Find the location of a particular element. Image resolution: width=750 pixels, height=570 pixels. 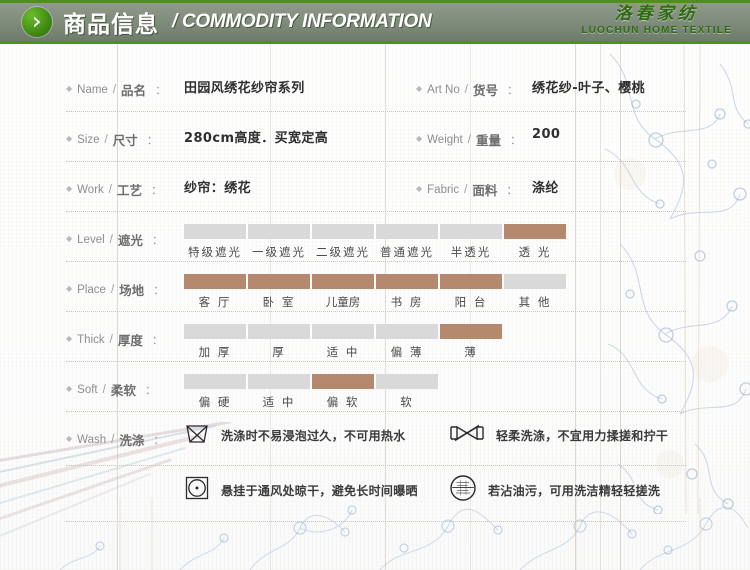

spec-label-cn: 柔软 is located at coordinates (123, 390).